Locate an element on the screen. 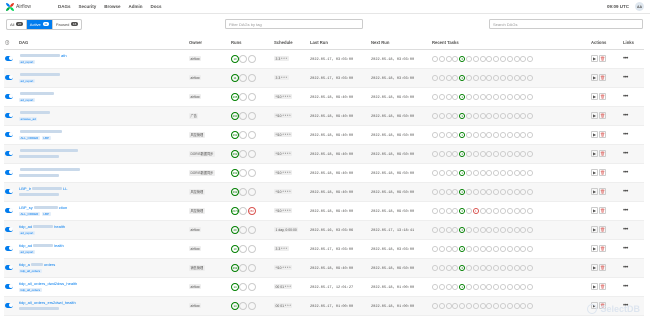 This screenshot has width=650, height=320. dag-name-link: ath is located at coordinates (103, 56).